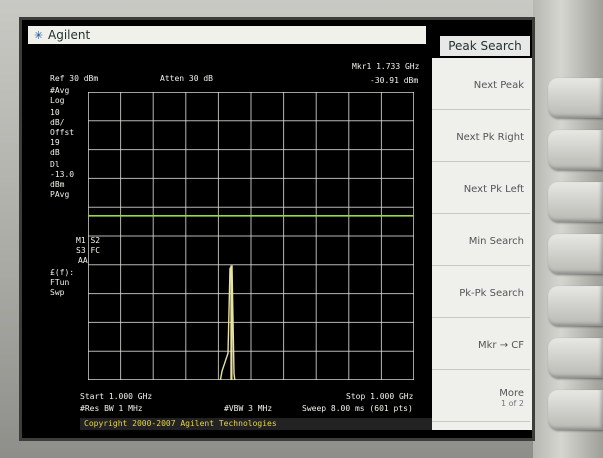  I want to click on copyright-bar: Copyright 2000-2007 Agilent Technologies, so click(256, 424).